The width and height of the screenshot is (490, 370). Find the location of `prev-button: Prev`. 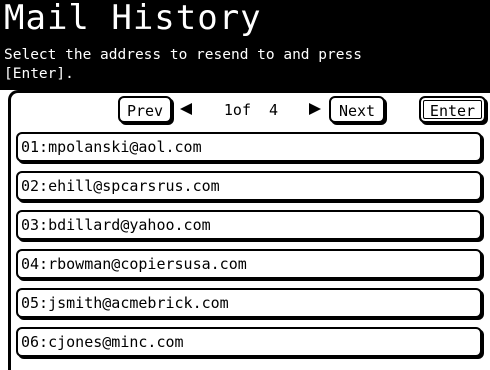

prev-button: Prev is located at coordinates (145, 109).